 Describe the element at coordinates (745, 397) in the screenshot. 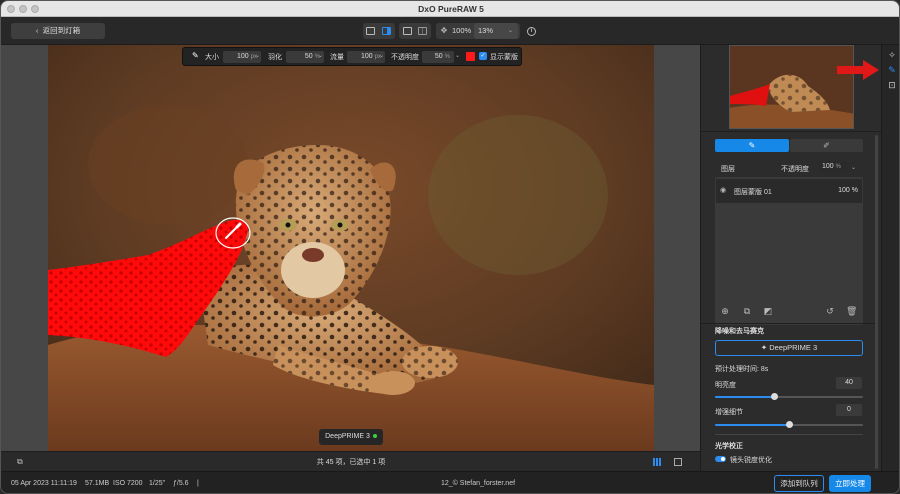

I see `brightness-slider-fill` at that location.